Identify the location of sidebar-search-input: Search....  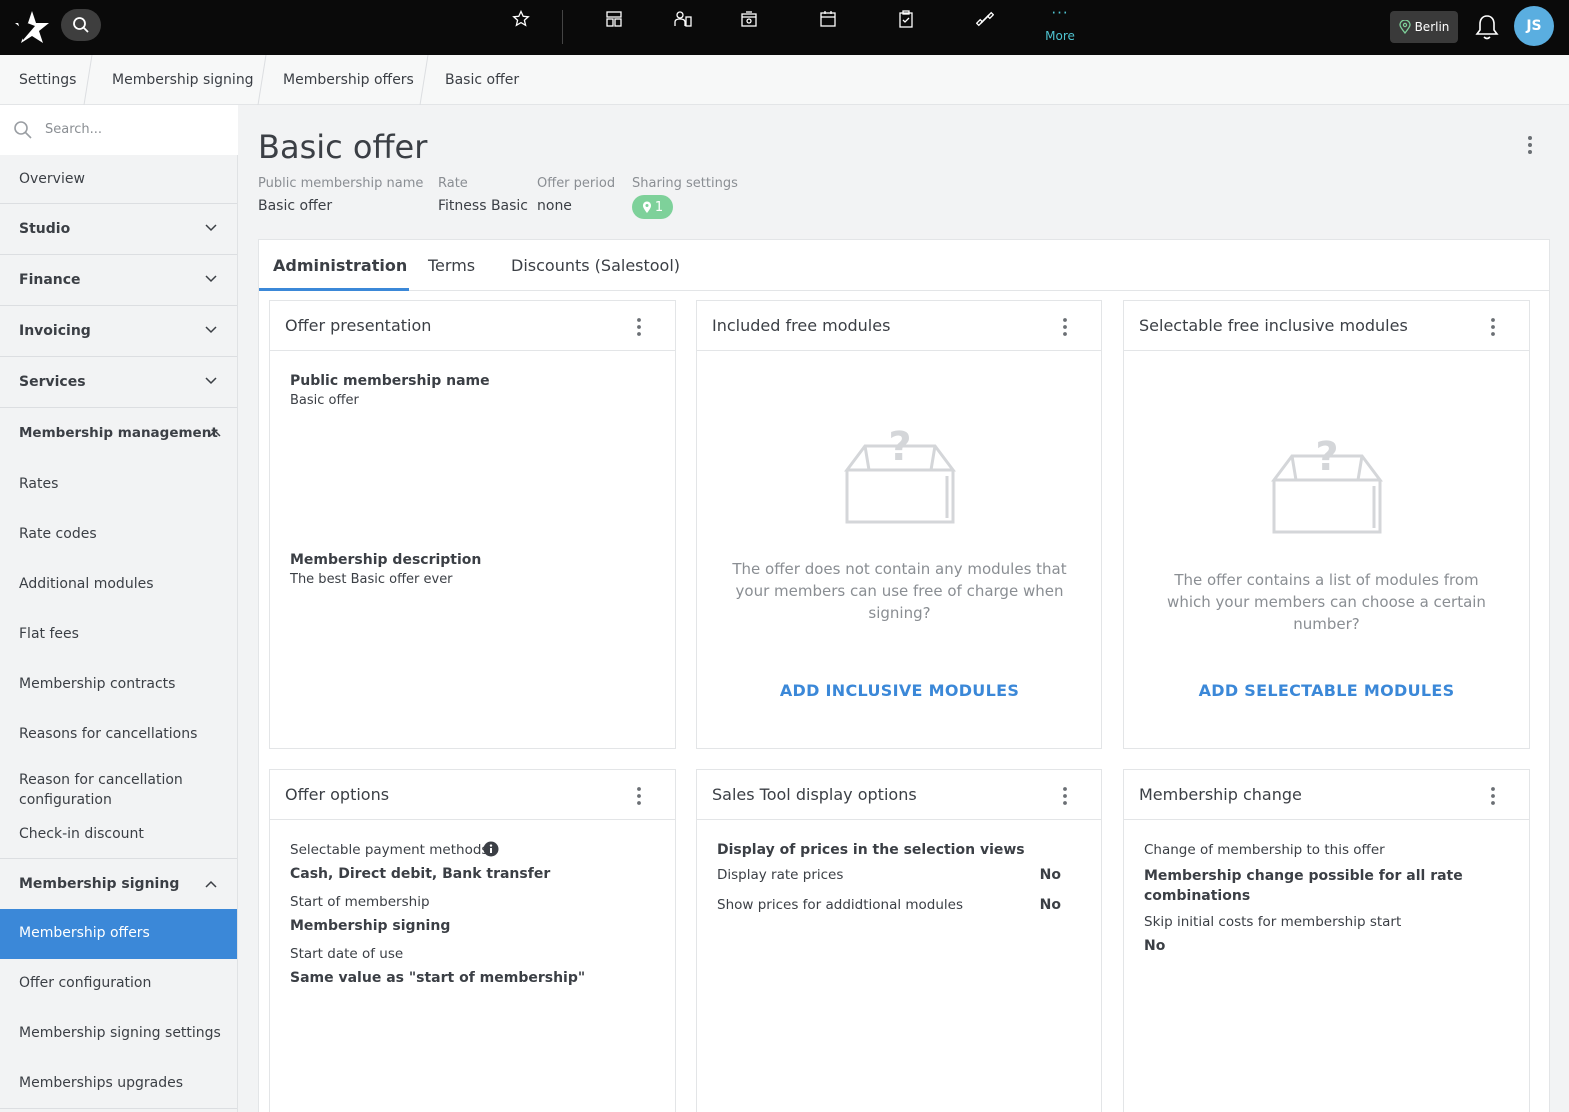
(73, 130).